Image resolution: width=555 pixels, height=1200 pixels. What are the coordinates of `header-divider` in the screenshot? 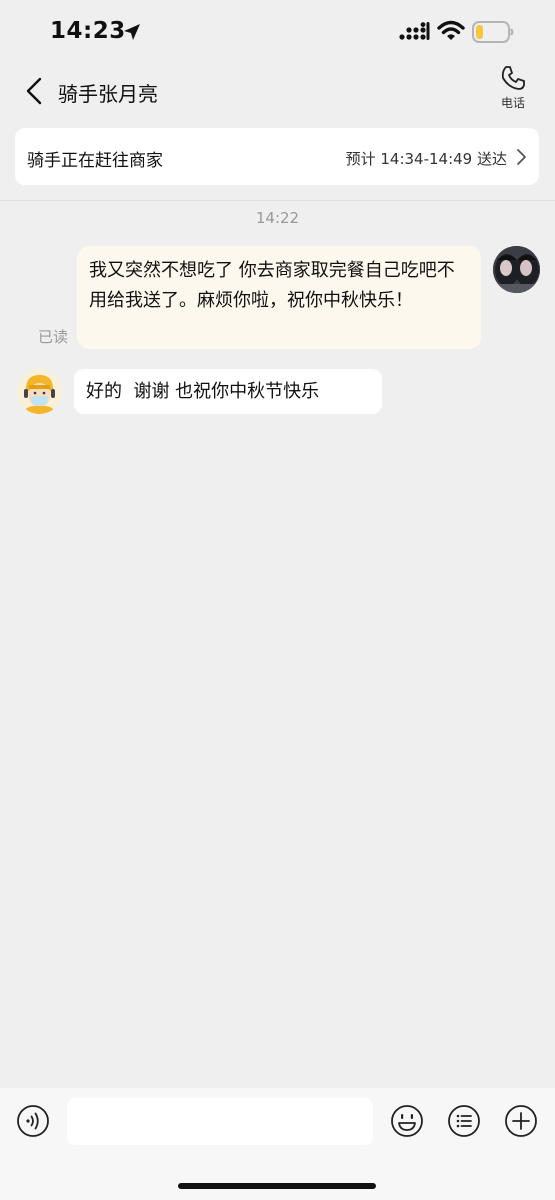 It's located at (277, 200).